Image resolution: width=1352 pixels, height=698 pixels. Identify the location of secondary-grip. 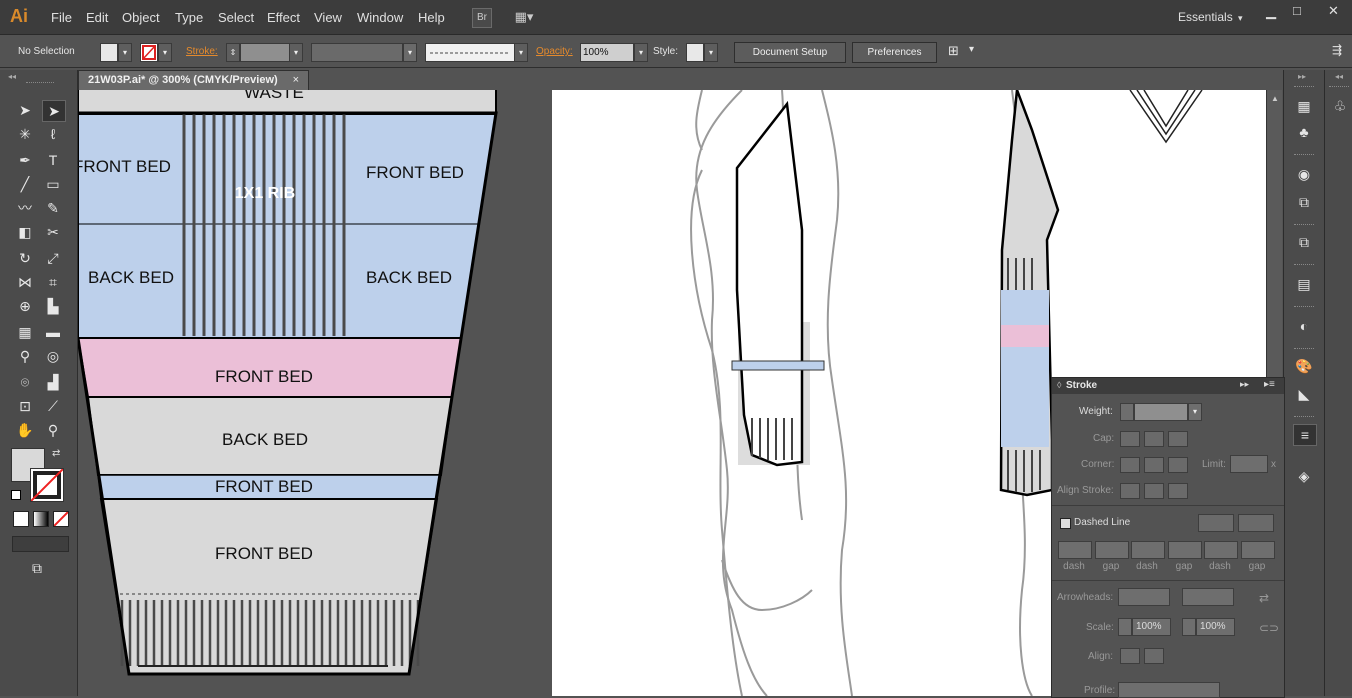
(1339, 88).